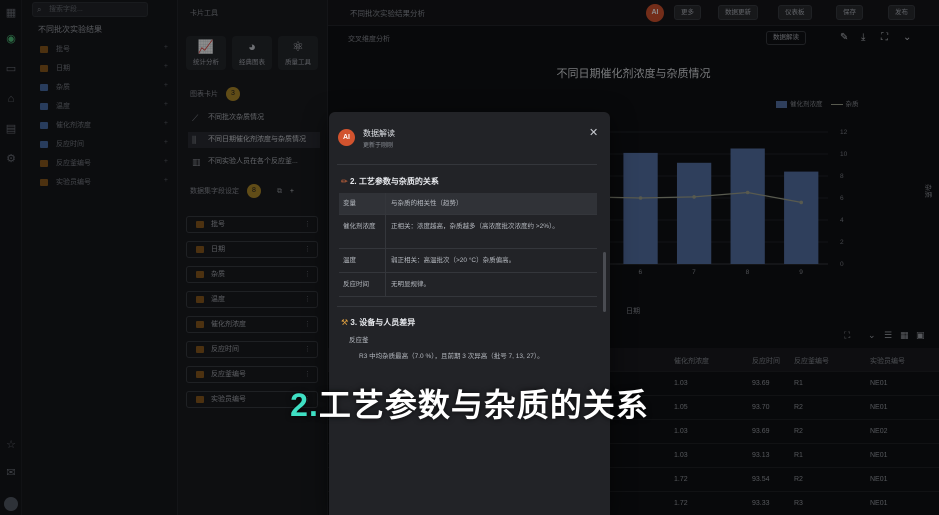  Describe the element at coordinates (346, 137) in the screenshot. I see `ai-logo-icon: AI` at that location.